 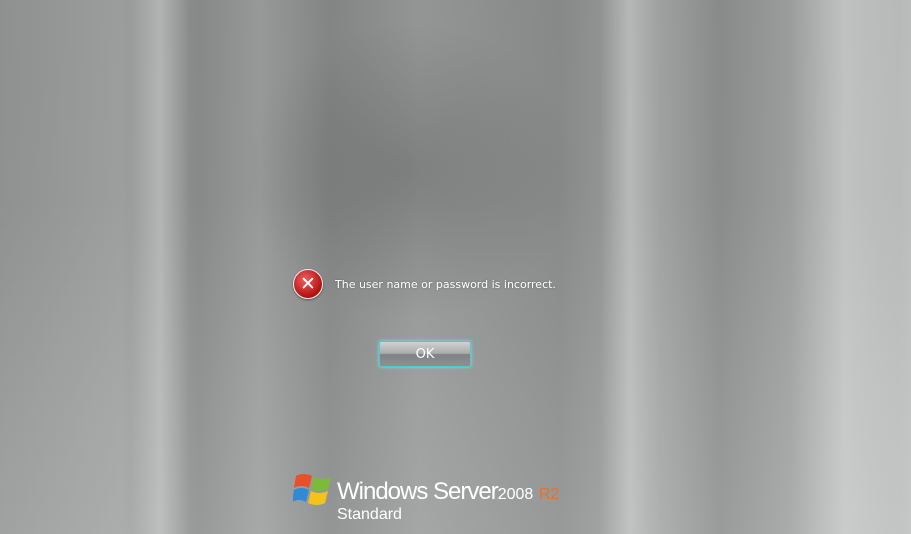 What do you see at coordinates (312, 489) in the screenshot?
I see `windows-flag-icon` at bounding box center [312, 489].